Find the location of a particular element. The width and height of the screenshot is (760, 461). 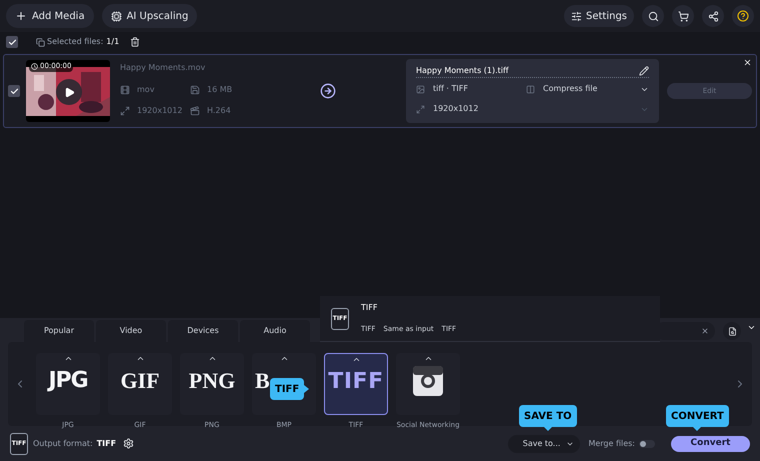

image-icon is located at coordinates (420, 89).